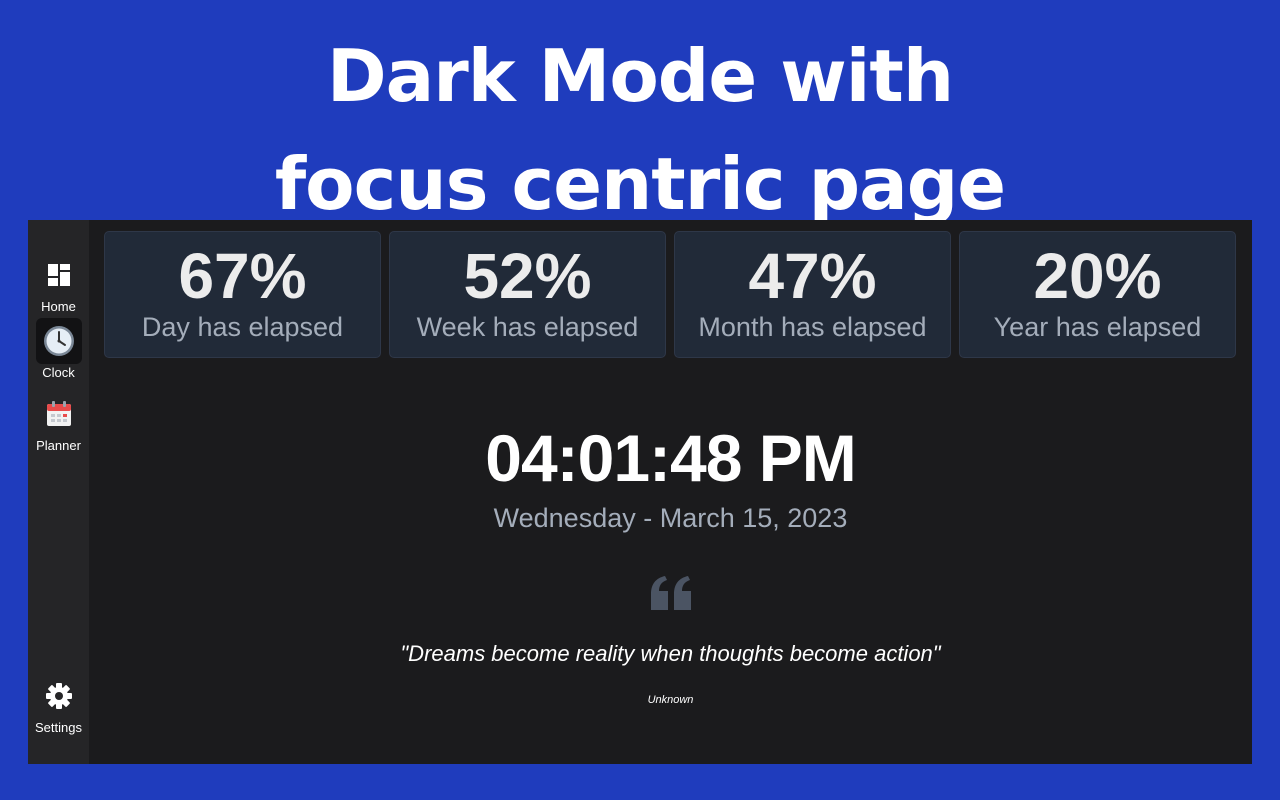 Image resolution: width=1280 pixels, height=800 pixels. What do you see at coordinates (812, 276) in the screenshot?
I see `stat-value: 47%` at bounding box center [812, 276].